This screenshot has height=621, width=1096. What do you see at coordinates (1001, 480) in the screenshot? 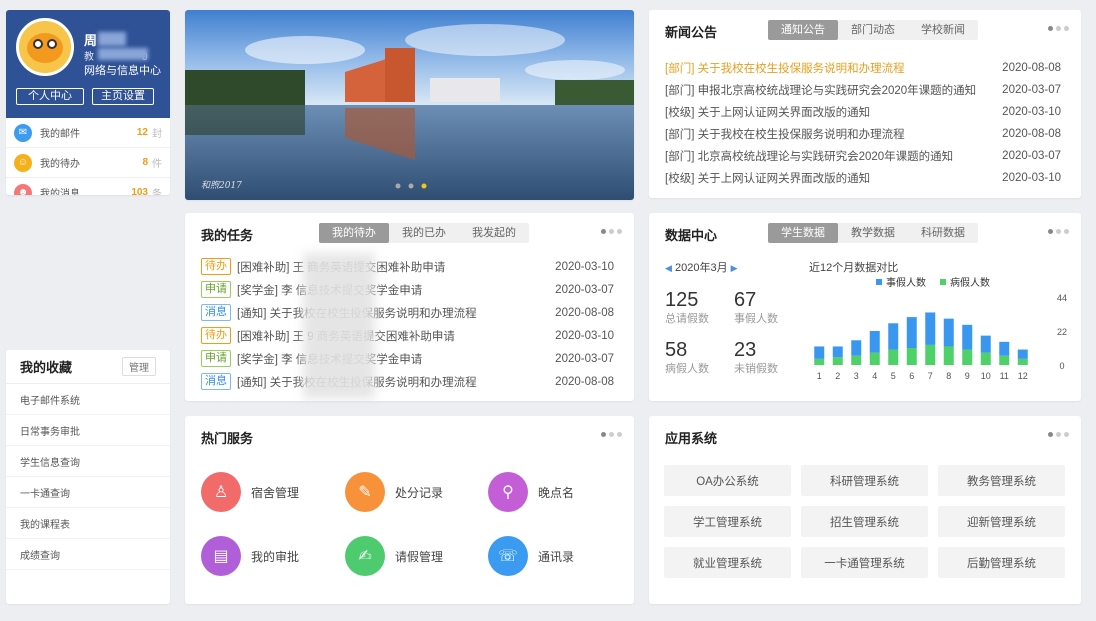
I see `app-button: 教务管理系统` at bounding box center [1001, 480].